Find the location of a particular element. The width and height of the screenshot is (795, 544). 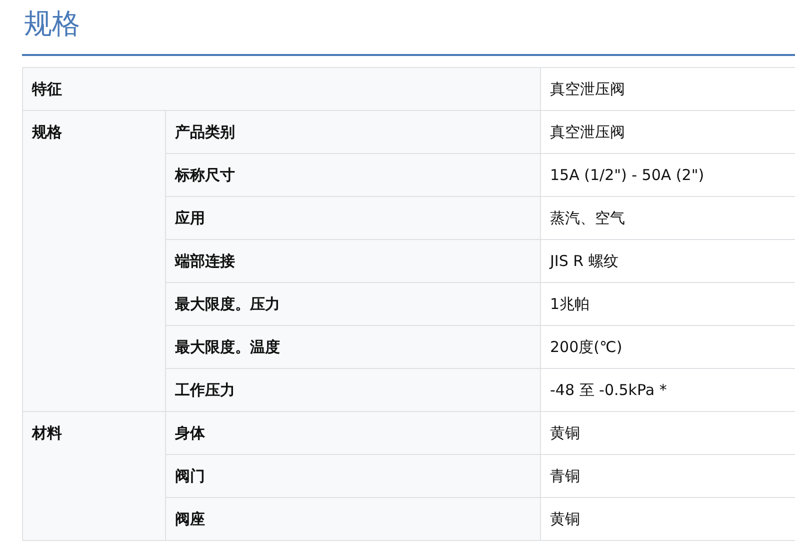

group-label: 规格 is located at coordinates (47, 132).